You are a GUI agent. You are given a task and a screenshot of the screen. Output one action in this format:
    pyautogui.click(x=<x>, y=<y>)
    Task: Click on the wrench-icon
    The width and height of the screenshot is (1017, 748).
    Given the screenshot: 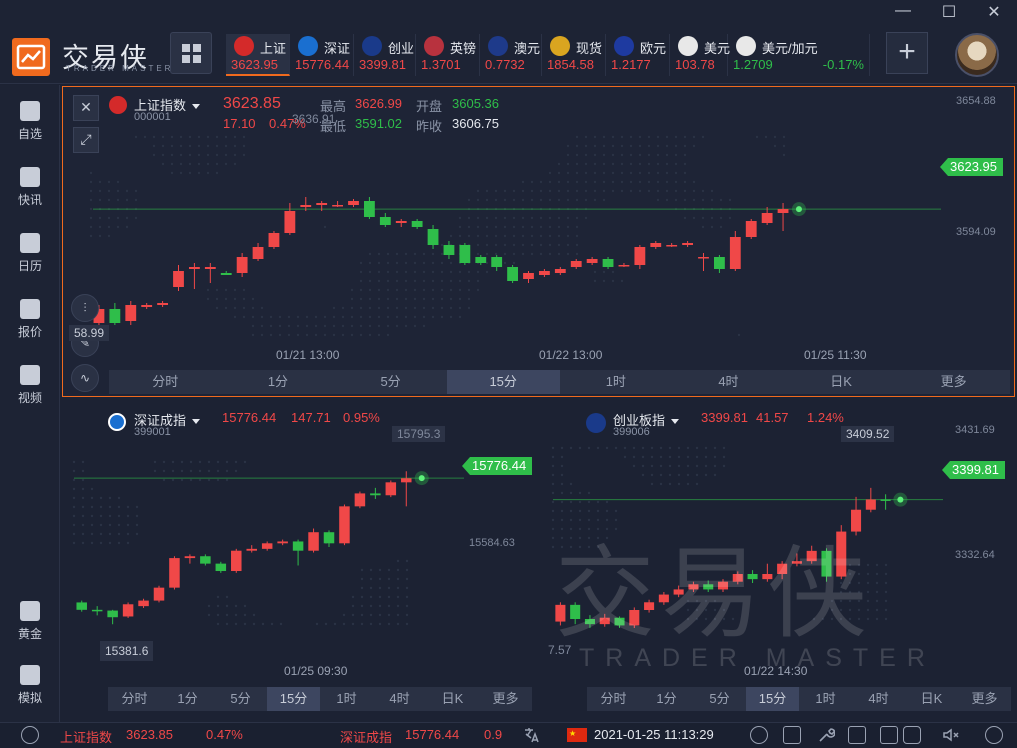 What is the action you would take?
    pyautogui.click(x=826, y=735)
    